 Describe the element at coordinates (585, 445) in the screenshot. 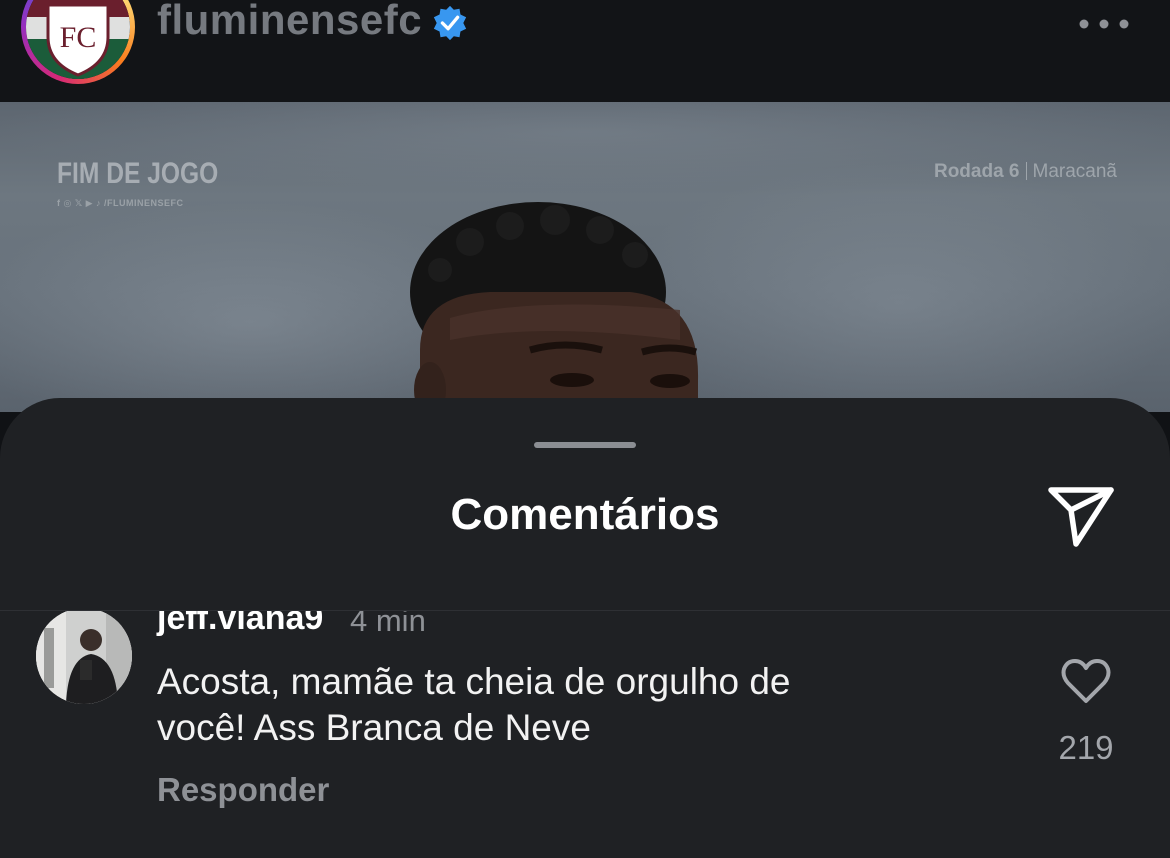

I see `sheet-drag-handle` at that location.